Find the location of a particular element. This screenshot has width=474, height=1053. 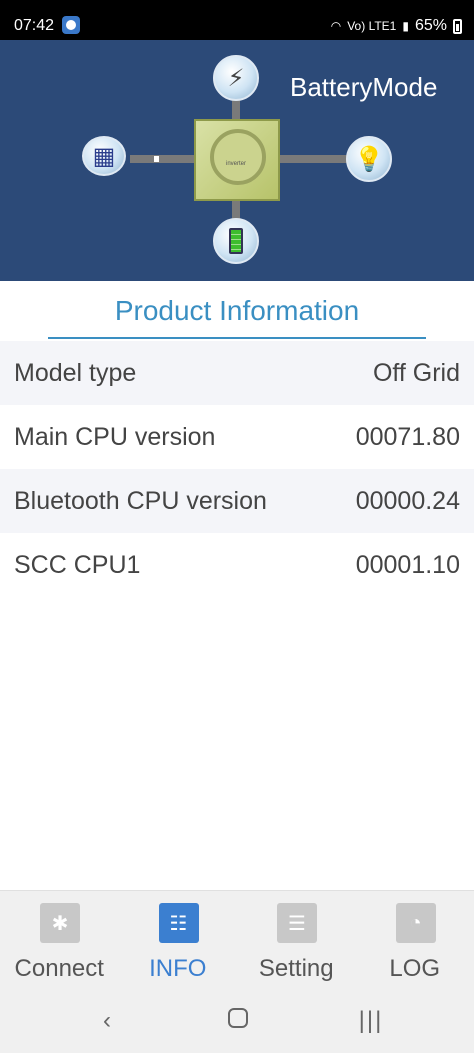

bottom-tab-bar: ✱ Connect ☷ INFO ☰ Setting ◔ LOG is located at coordinates (237, 940).